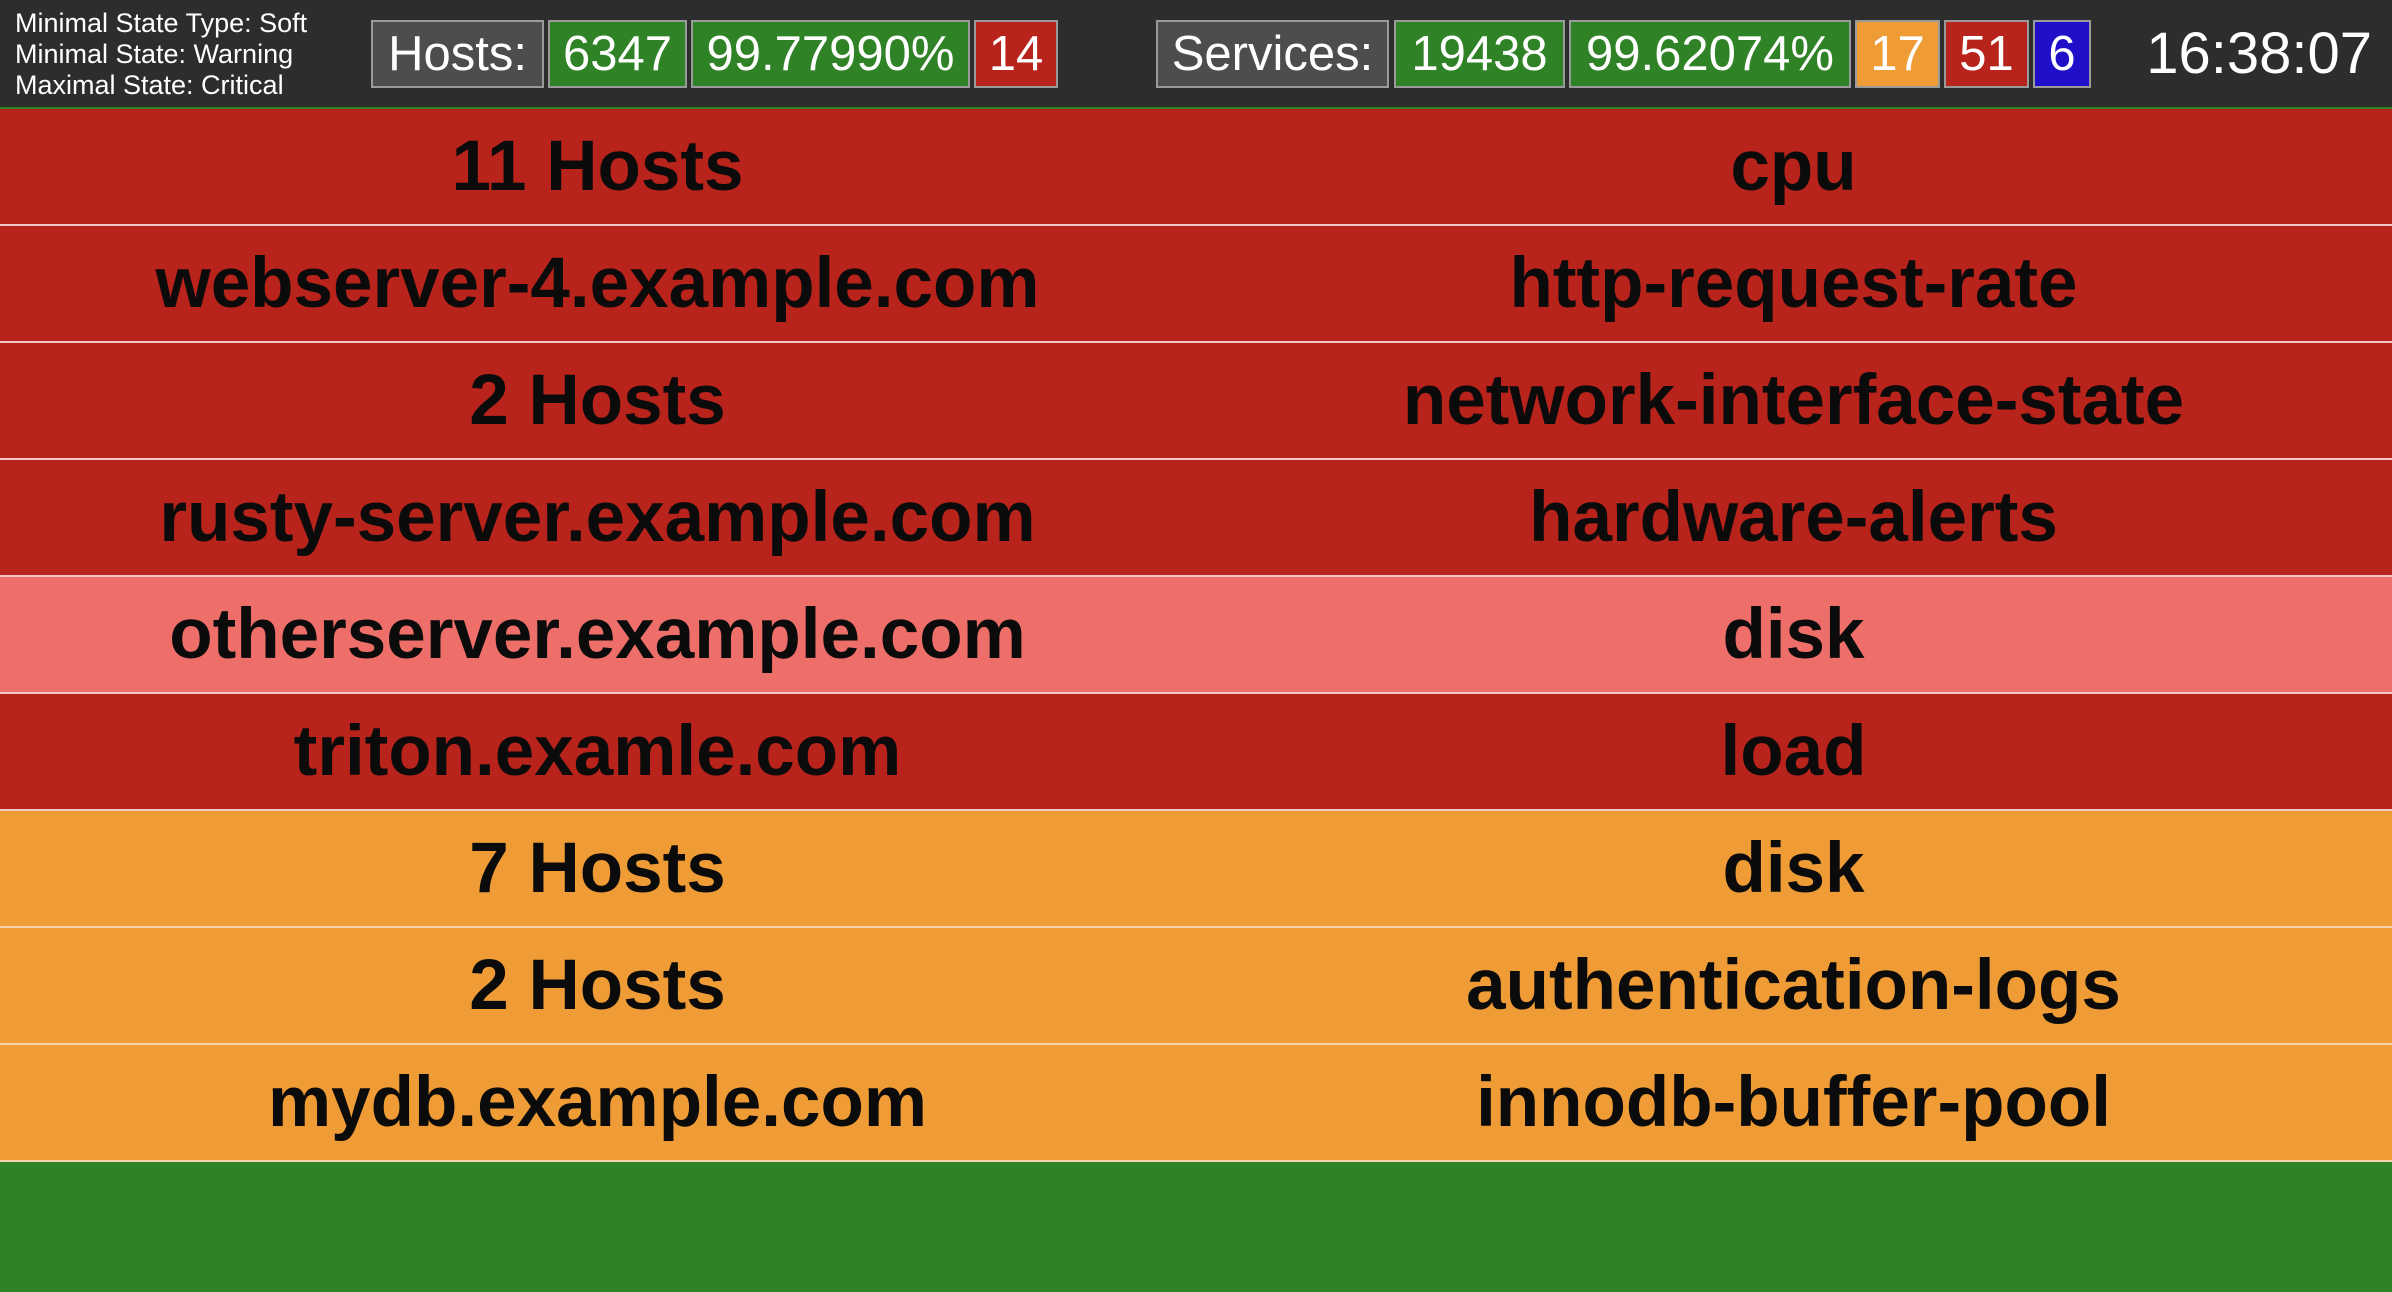 The width and height of the screenshot is (2392, 1292). What do you see at coordinates (161, 23) in the screenshot?
I see `min-state-type-label: Minimal State Type: Soft` at bounding box center [161, 23].